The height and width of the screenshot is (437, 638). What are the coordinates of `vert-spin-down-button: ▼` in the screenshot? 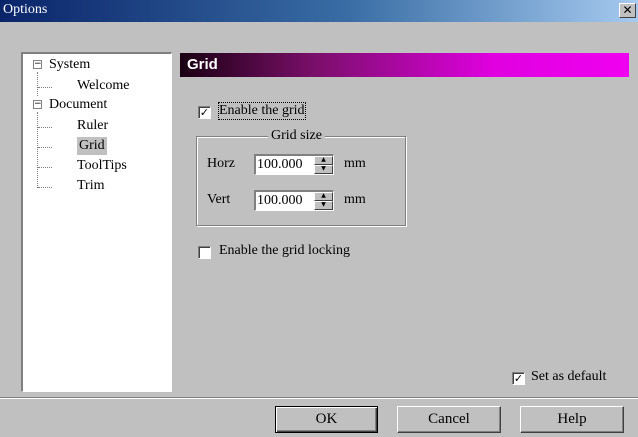 It's located at (323, 205).